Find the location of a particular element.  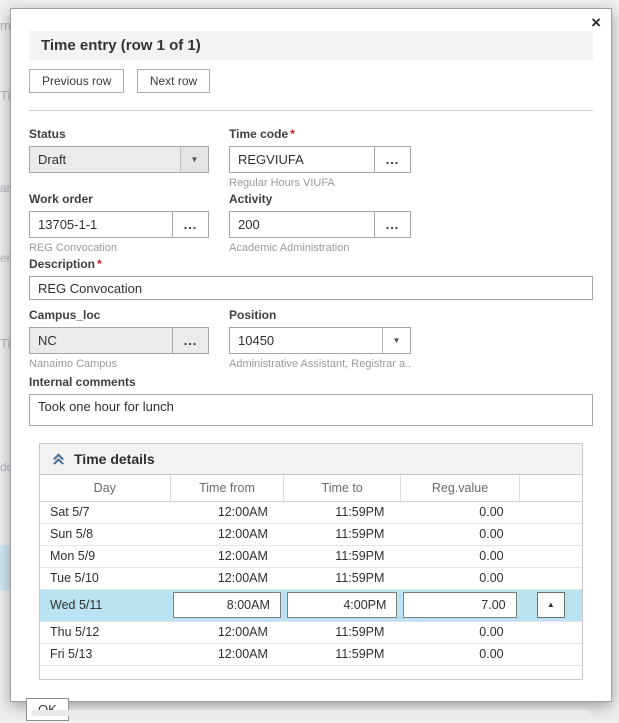

time-code-input is located at coordinates (302, 159).